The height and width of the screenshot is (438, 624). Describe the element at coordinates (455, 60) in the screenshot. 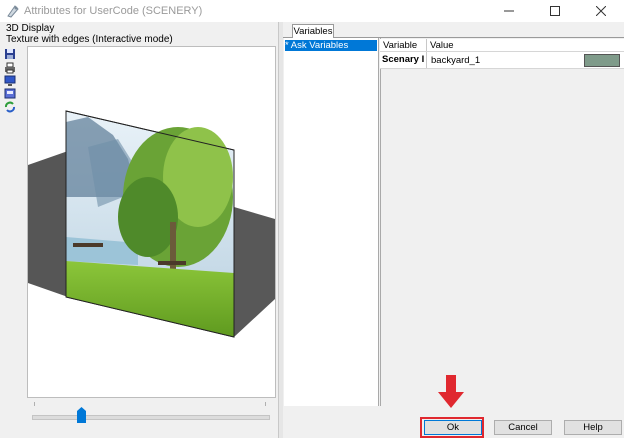

I see `cell-variable-value: backyard_1` at that location.